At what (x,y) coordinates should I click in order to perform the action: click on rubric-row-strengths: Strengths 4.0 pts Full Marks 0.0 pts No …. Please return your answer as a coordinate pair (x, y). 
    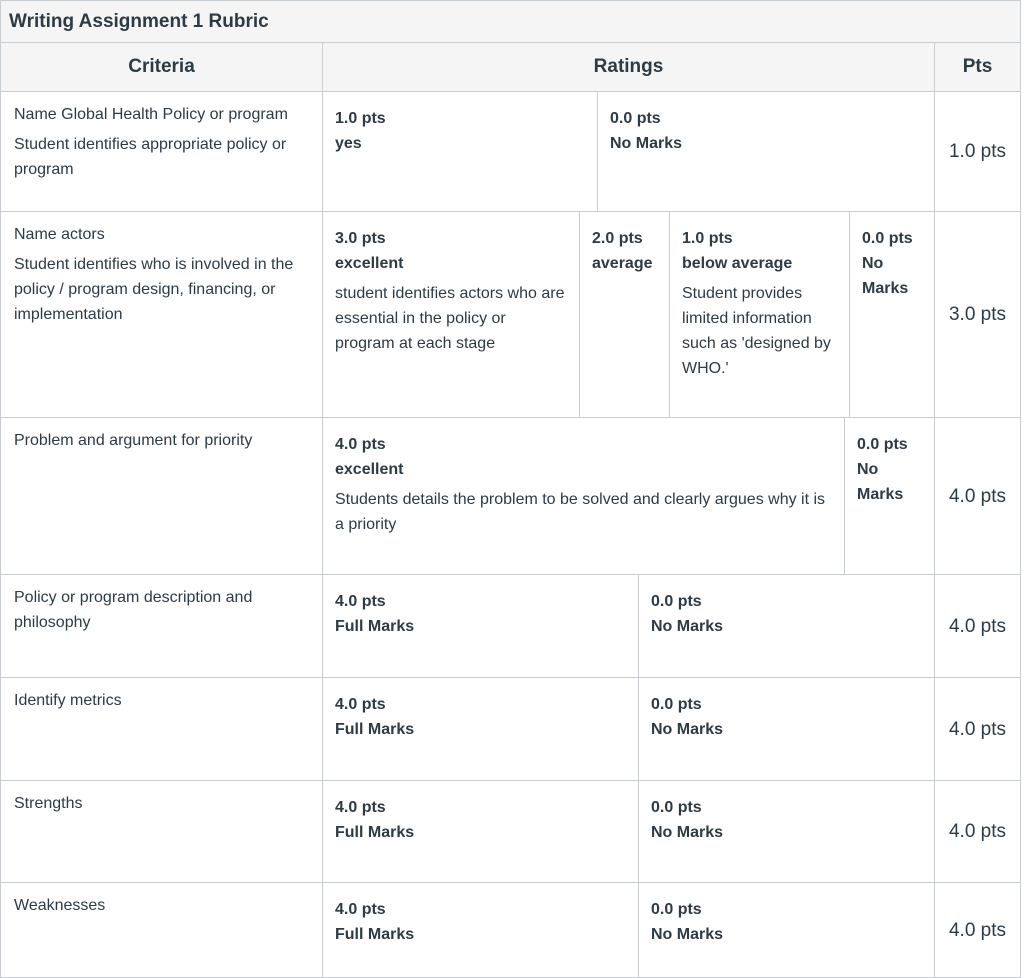
    Looking at the image, I should click on (510, 832).